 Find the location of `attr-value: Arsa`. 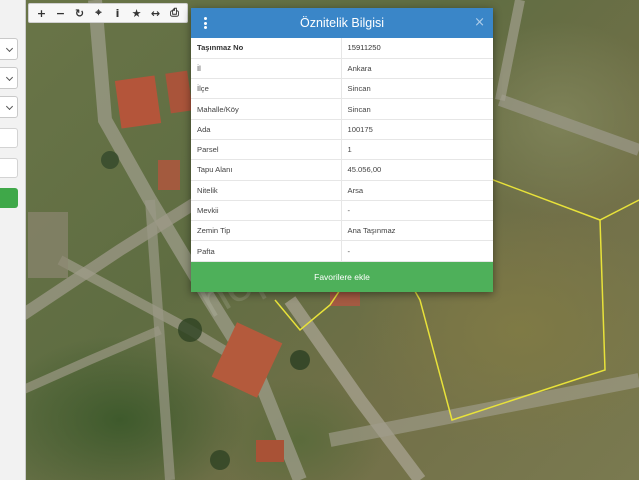

attr-value: Arsa is located at coordinates (355, 190).